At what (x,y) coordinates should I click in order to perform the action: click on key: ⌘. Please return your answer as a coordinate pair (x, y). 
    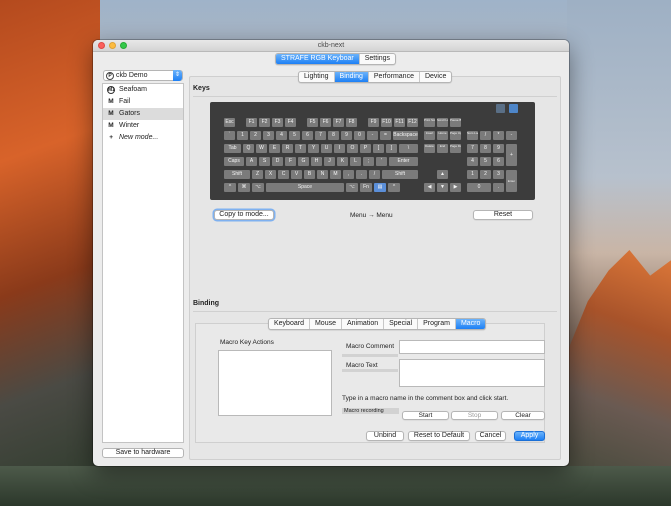
    Looking at the image, I should click on (244, 187).